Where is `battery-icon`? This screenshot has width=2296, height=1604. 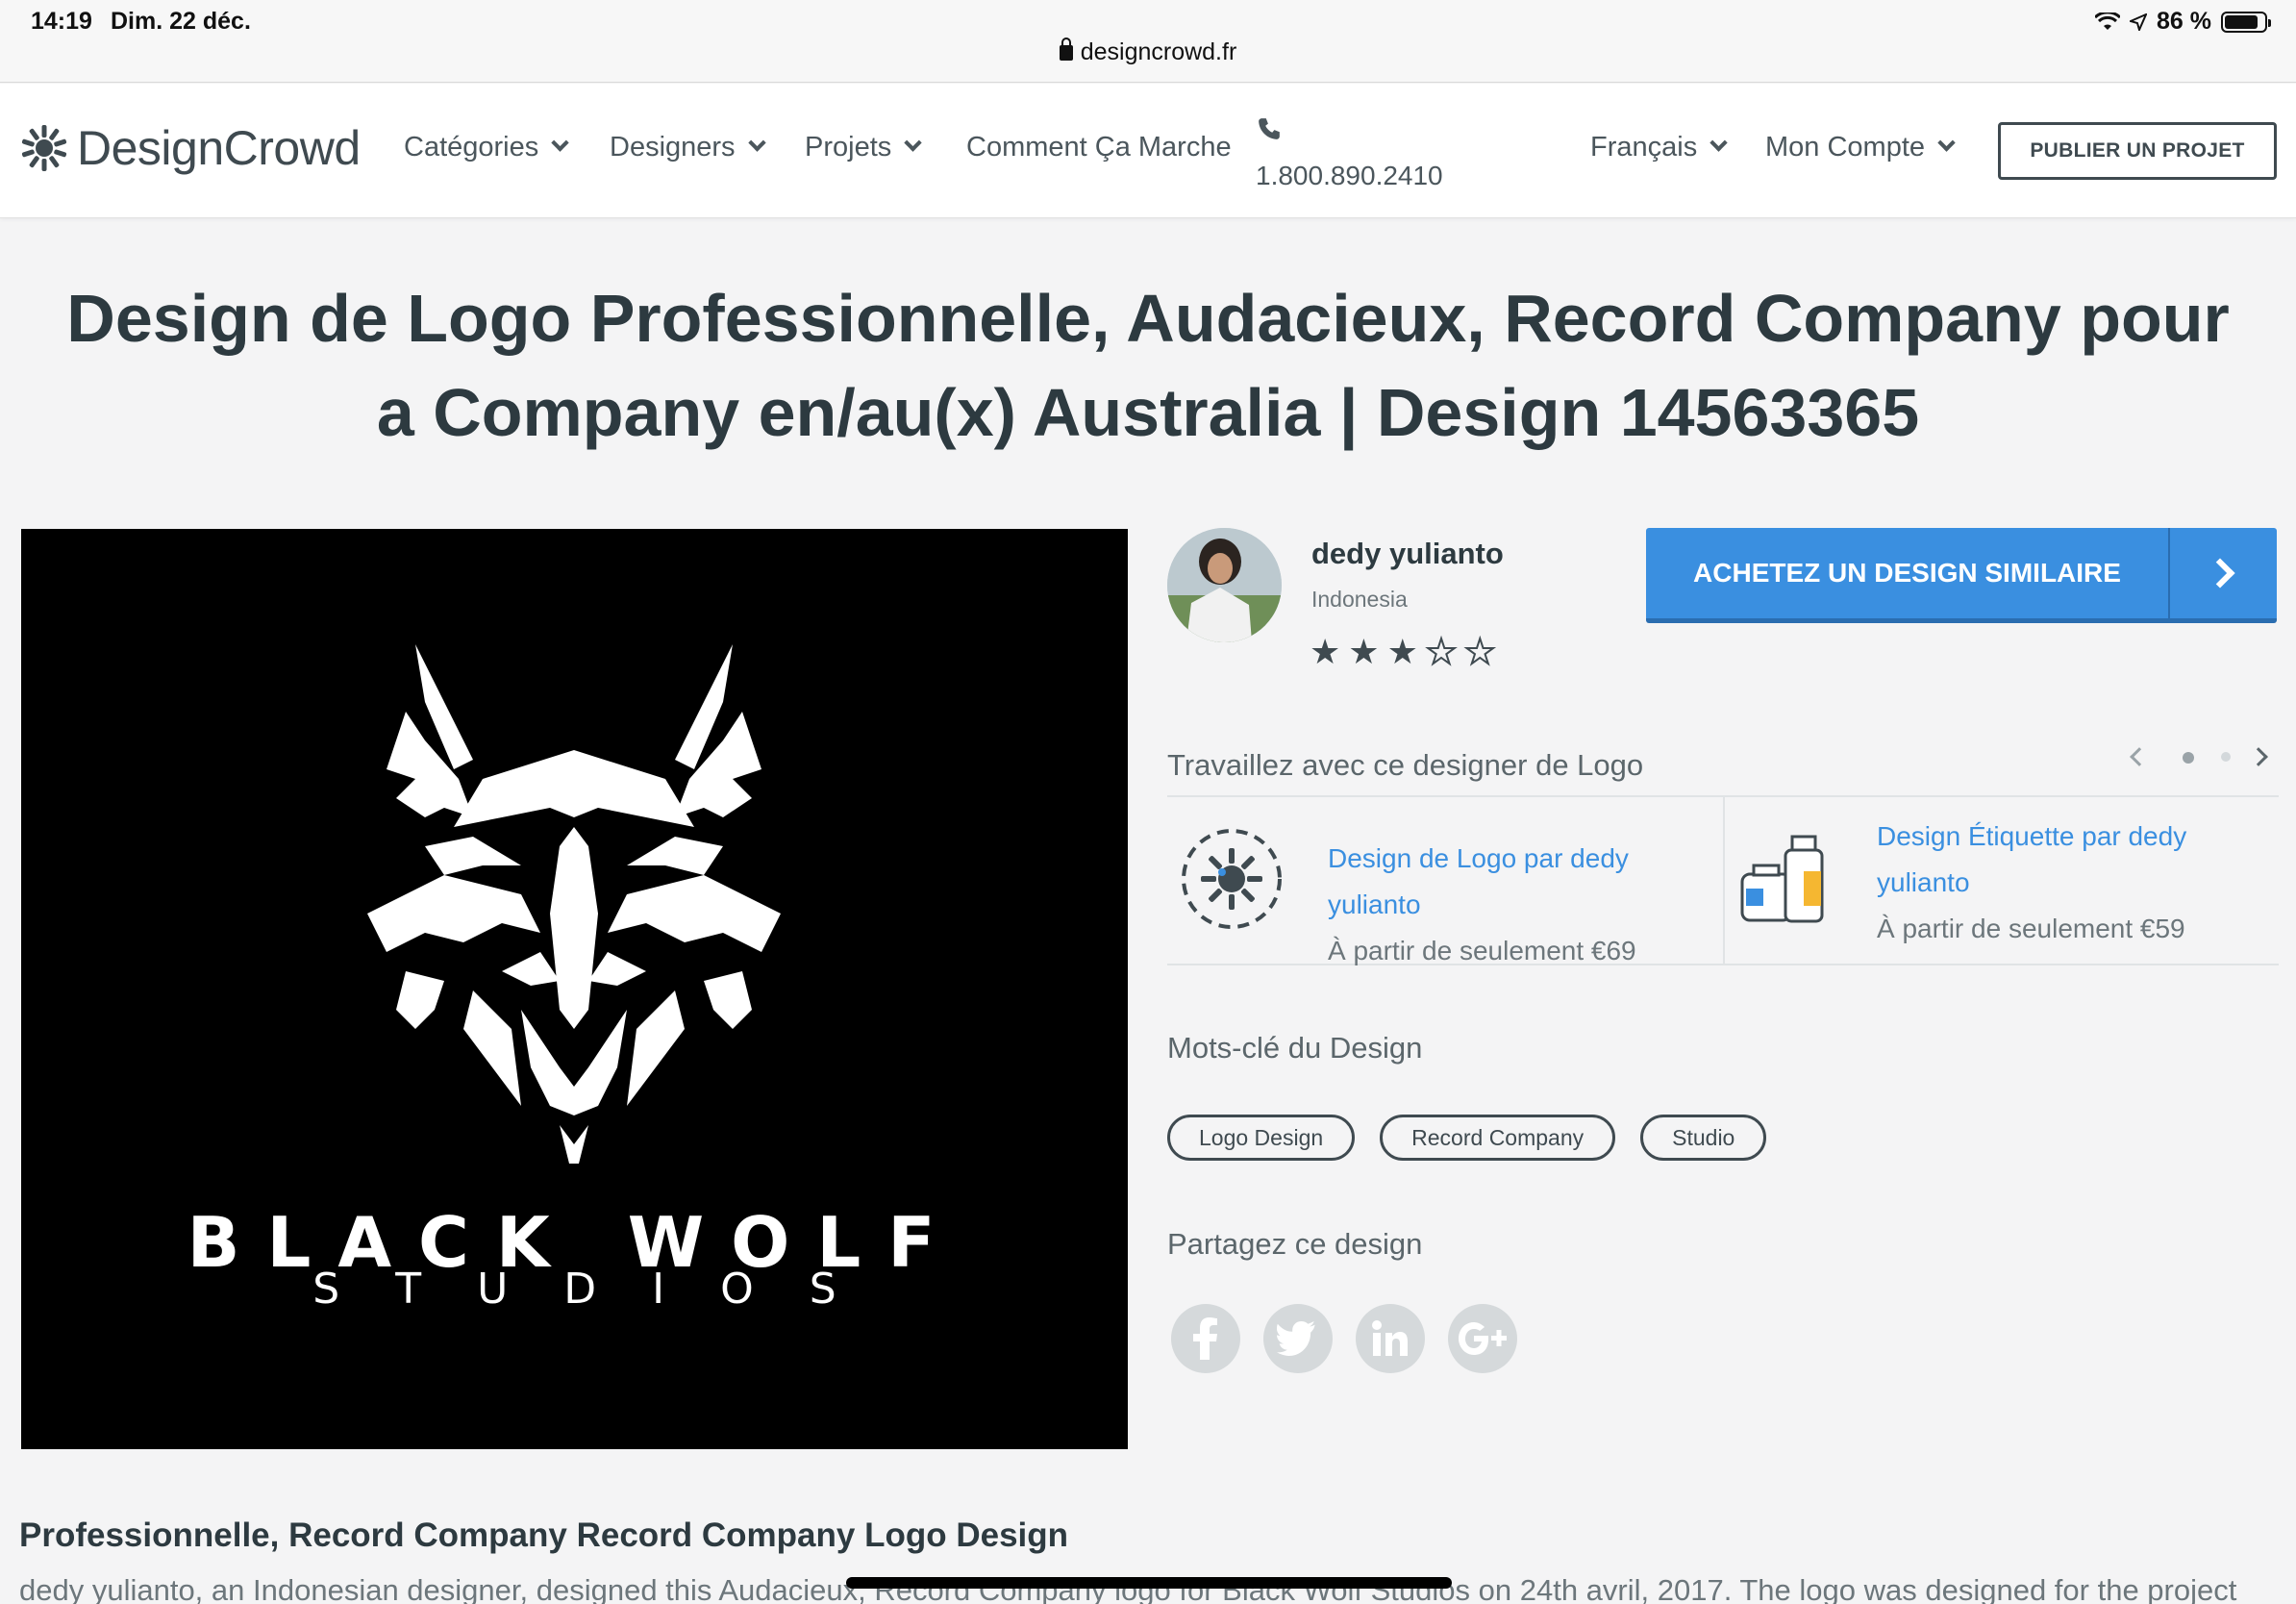 battery-icon is located at coordinates (2246, 22).